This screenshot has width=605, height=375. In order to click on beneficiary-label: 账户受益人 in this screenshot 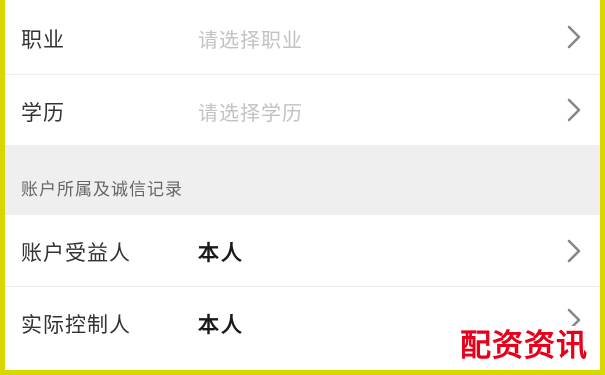, I will do `click(76, 253)`.